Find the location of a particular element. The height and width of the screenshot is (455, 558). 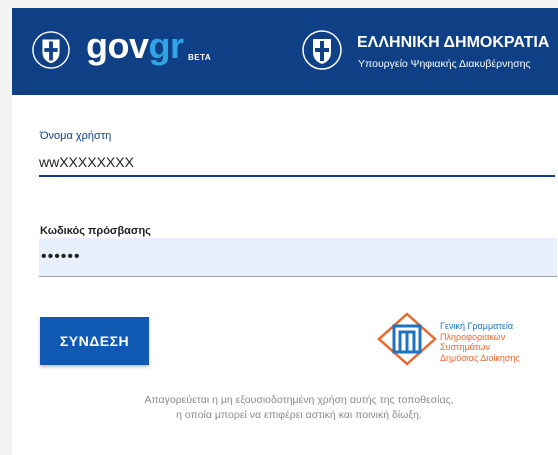

gsis-logo-icon is located at coordinates (407, 339).